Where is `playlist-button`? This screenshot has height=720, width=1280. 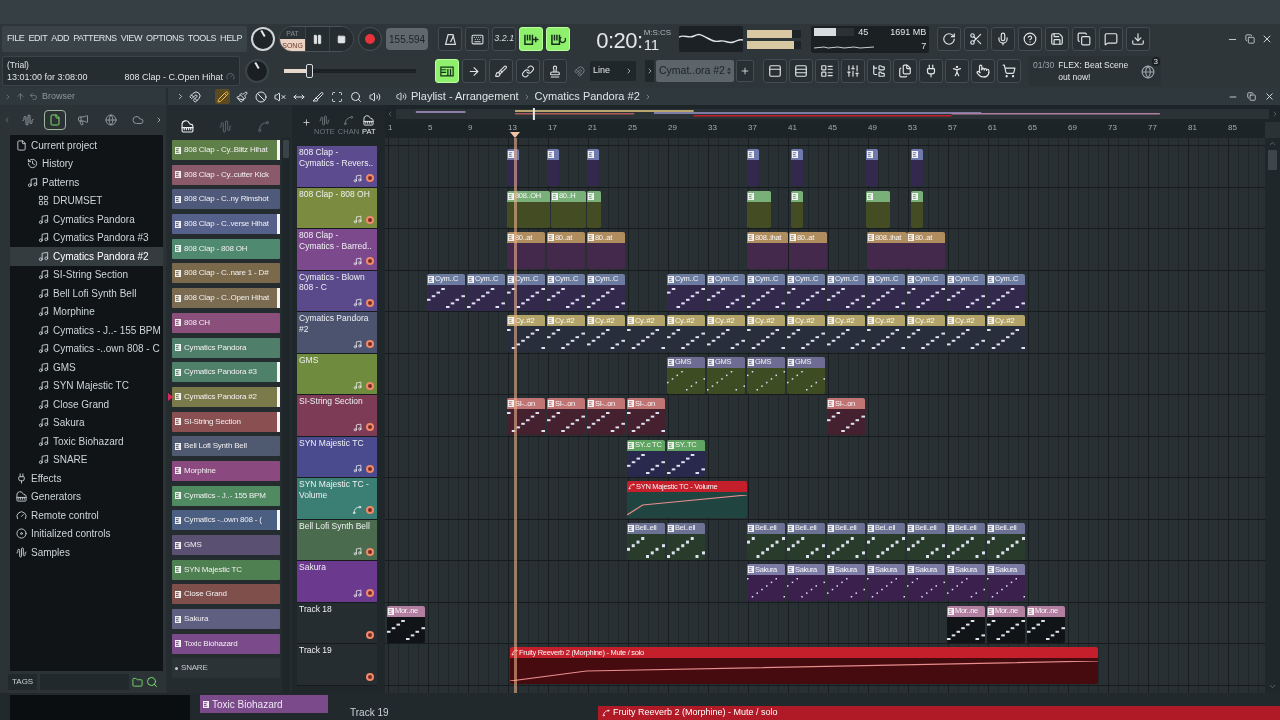 playlist-button is located at coordinates (775, 71).